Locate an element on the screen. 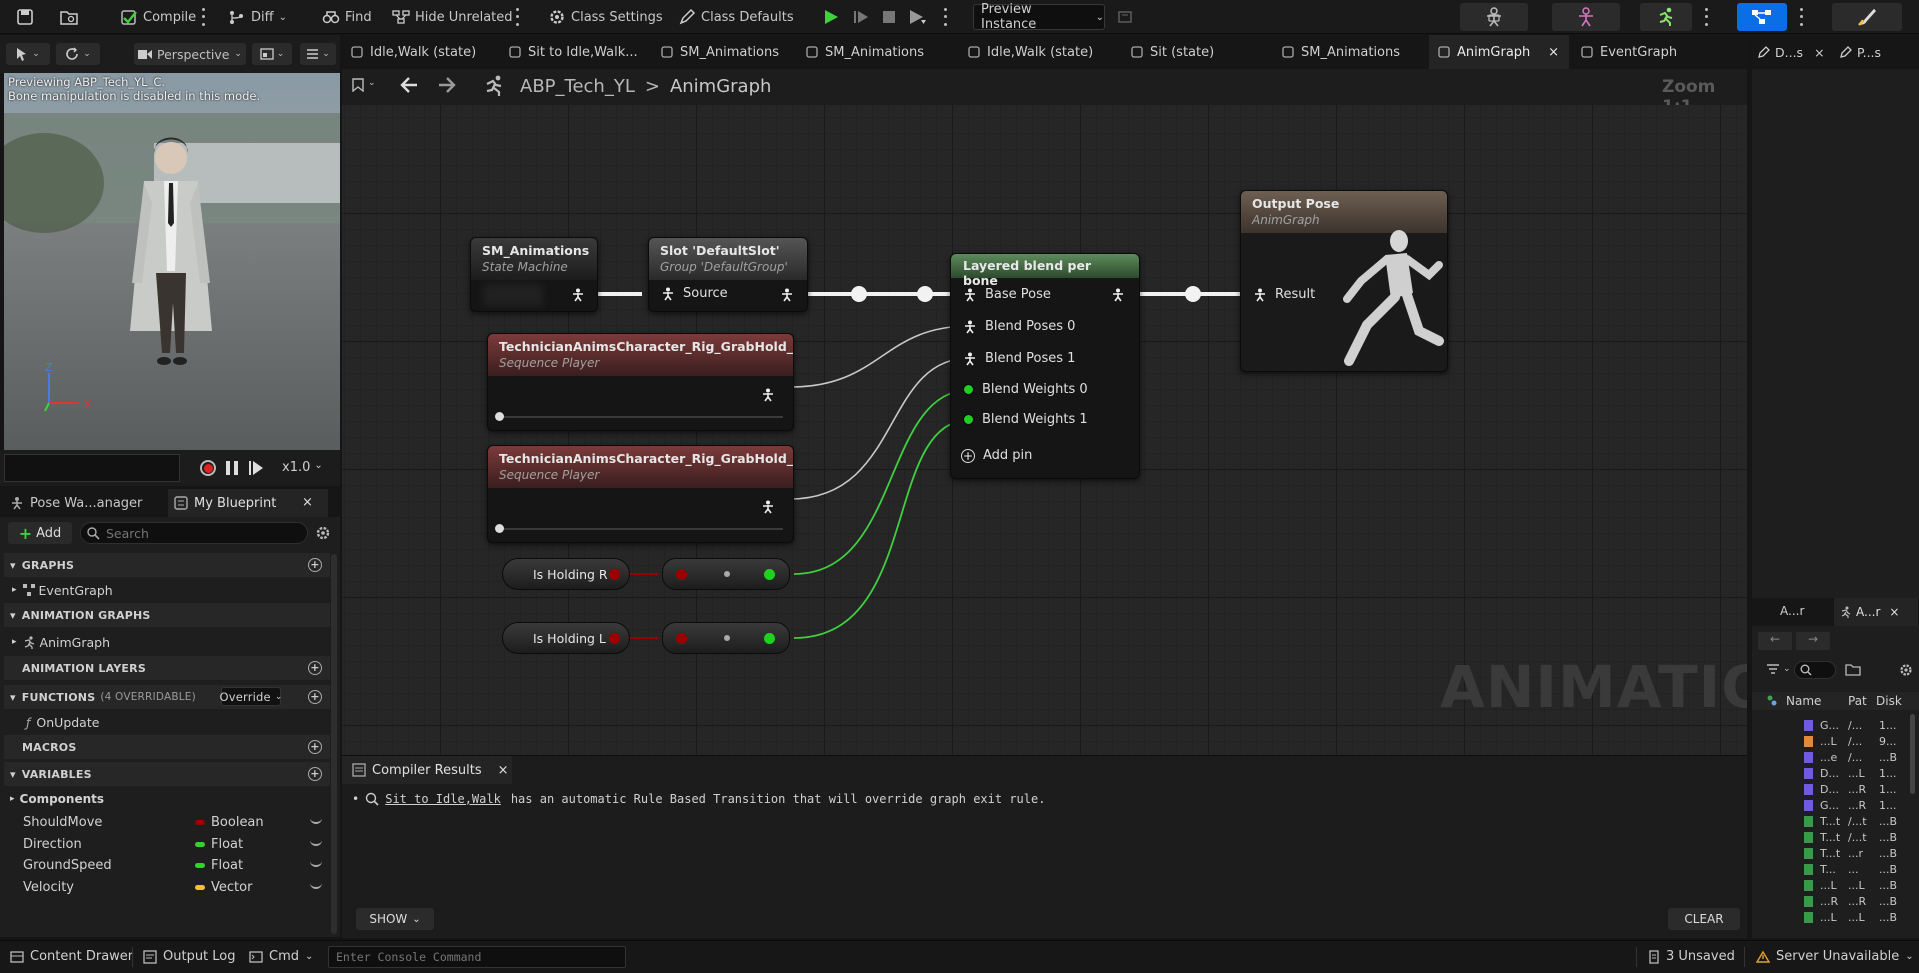 The width and height of the screenshot is (1919, 973). column-header-path: Pat is located at coordinates (1857, 701).